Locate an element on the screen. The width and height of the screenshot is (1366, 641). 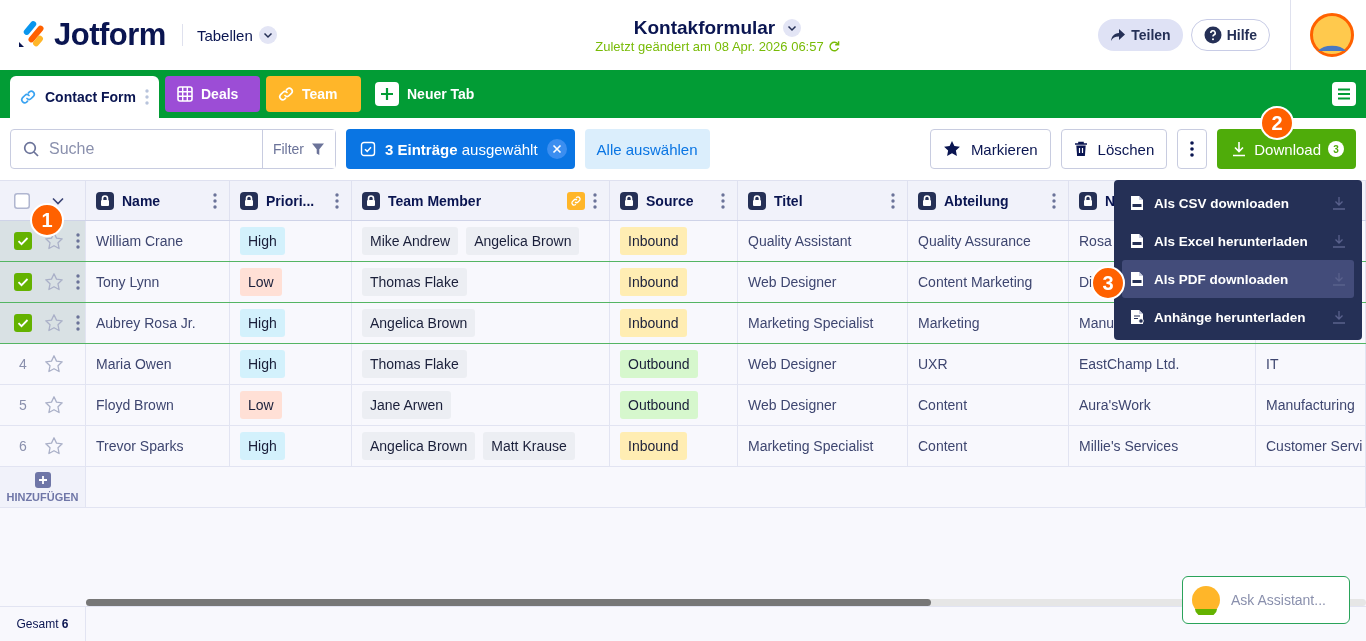
row-number: 4 is located at coordinates (23, 364).